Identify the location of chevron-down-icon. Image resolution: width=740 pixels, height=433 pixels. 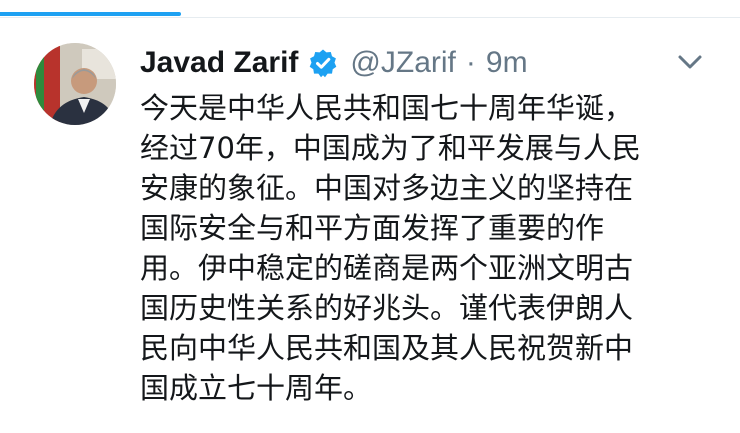
(690, 62).